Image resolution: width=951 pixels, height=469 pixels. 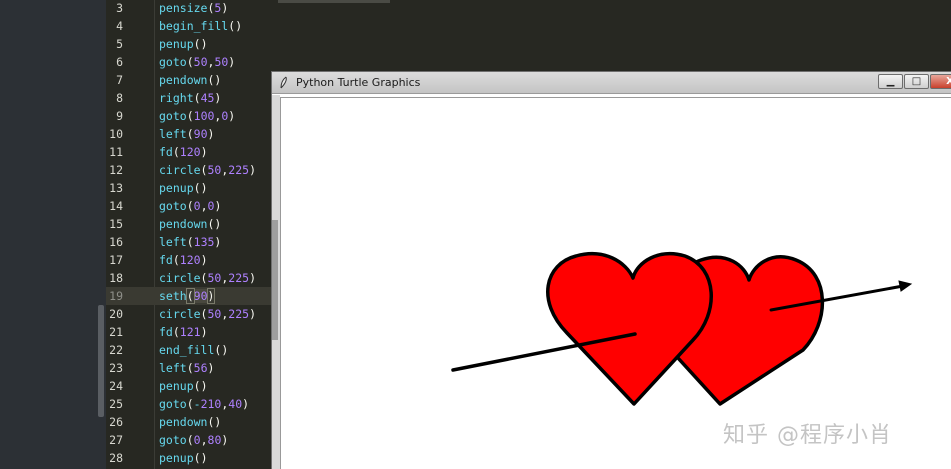 I want to click on line-number: 8, so click(x=119, y=98).